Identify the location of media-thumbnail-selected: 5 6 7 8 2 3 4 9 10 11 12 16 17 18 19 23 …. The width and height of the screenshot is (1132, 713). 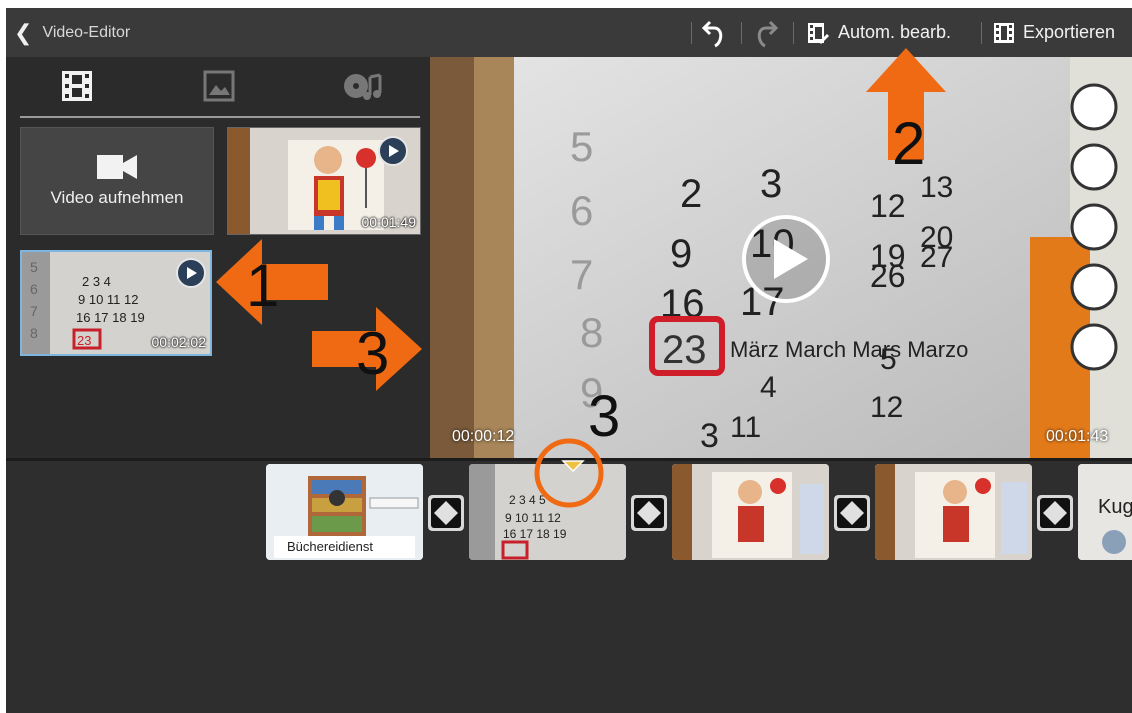
(116, 303).